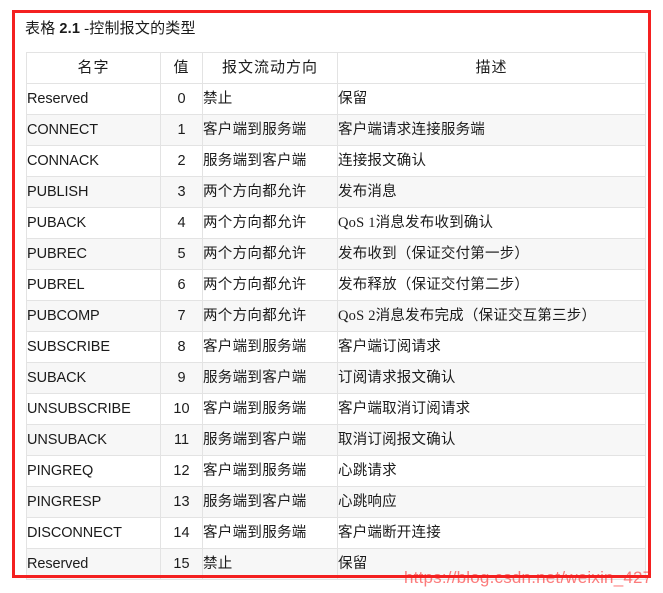 Image resolution: width=663 pixels, height=593 pixels. I want to click on table-row: Reserved 15 禁止 保留, so click(336, 564).